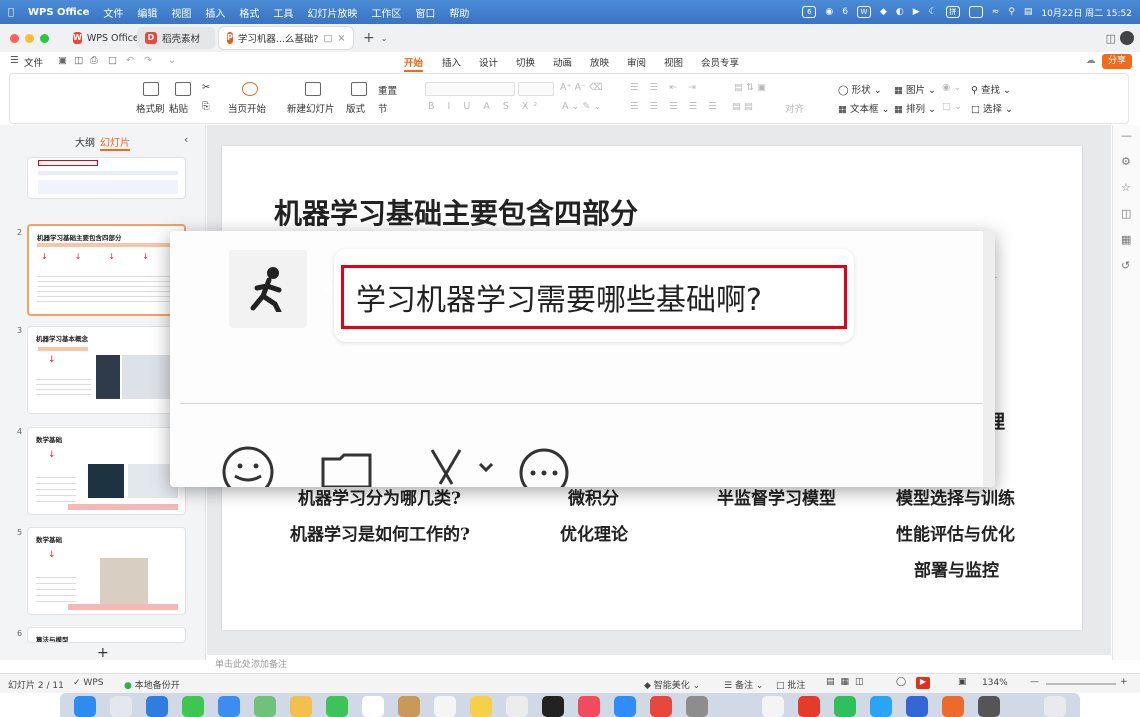 This screenshot has width=1140, height=717. Describe the element at coordinates (181, 12) in the screenshot. I see `menu-view: 视图` at that location.